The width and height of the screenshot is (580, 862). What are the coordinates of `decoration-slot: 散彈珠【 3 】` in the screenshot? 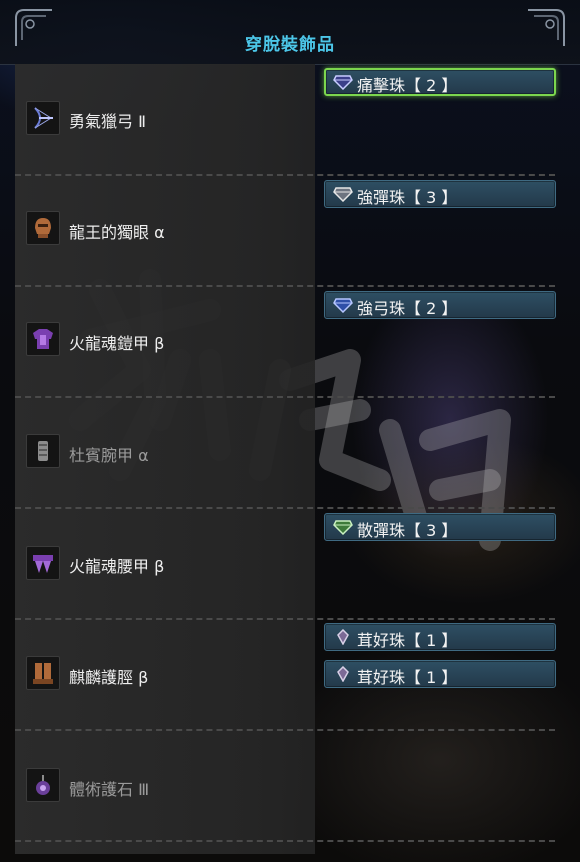 It's located at (440, 527).